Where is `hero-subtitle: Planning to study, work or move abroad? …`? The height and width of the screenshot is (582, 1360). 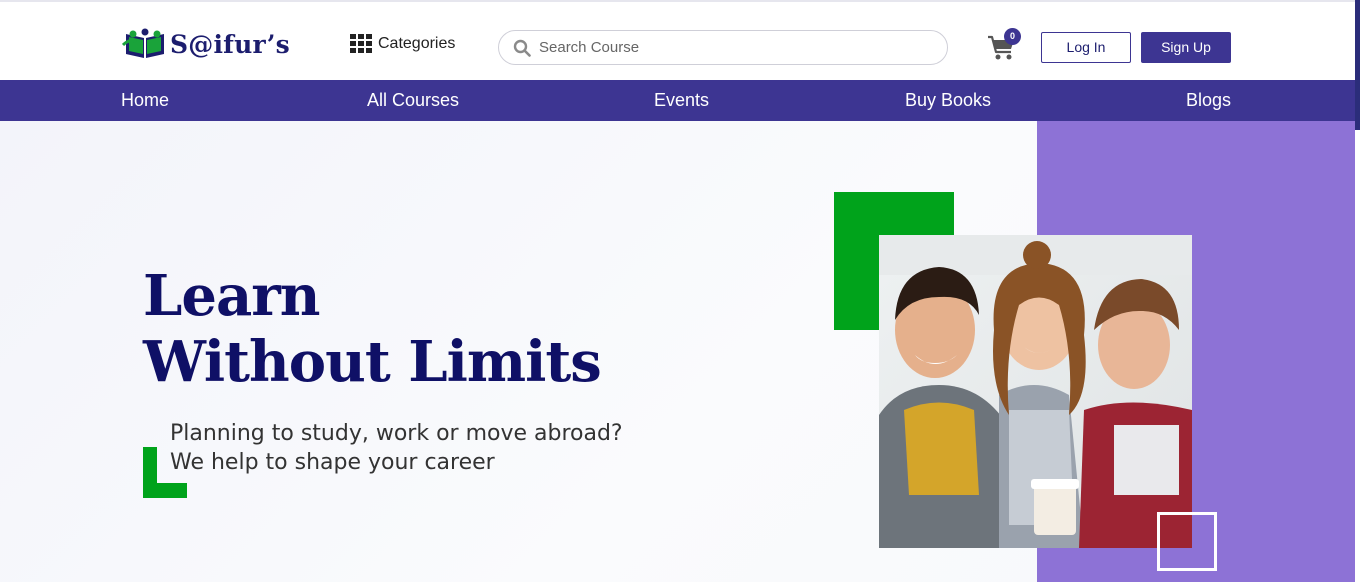
hero-subtitle: Planning to study, work or move abroad? … is located at coordinates (396, 448).